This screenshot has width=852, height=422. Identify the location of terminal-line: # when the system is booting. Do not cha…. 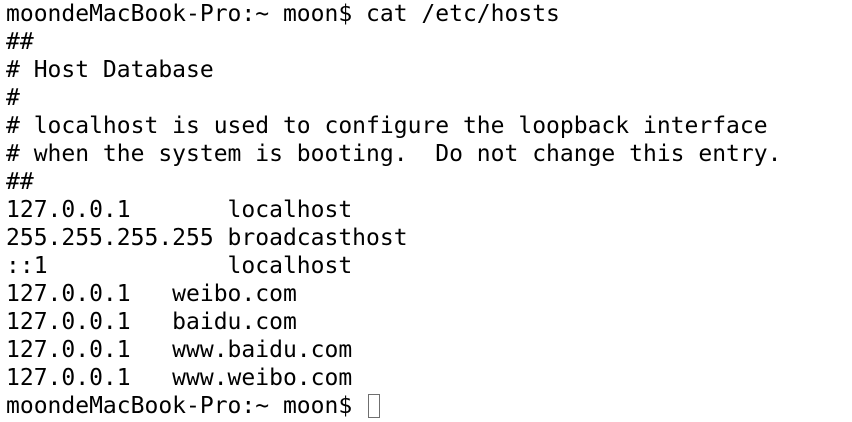
(394, 154).